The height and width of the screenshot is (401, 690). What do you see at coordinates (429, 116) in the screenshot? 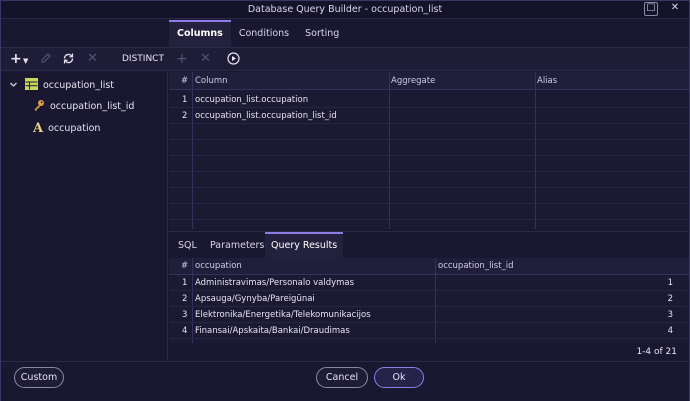
I see `table-row: 2 occupation_list.occupation_list_id` at bounding box center [429, 116].